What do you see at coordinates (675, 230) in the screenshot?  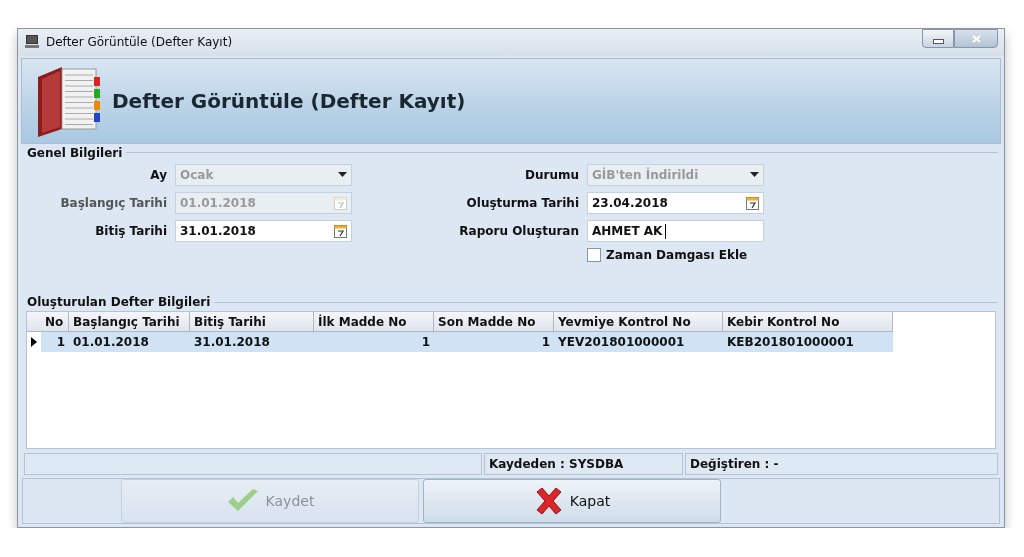 I see `text-field: AHMET AK` at bounding box center [675, 230].